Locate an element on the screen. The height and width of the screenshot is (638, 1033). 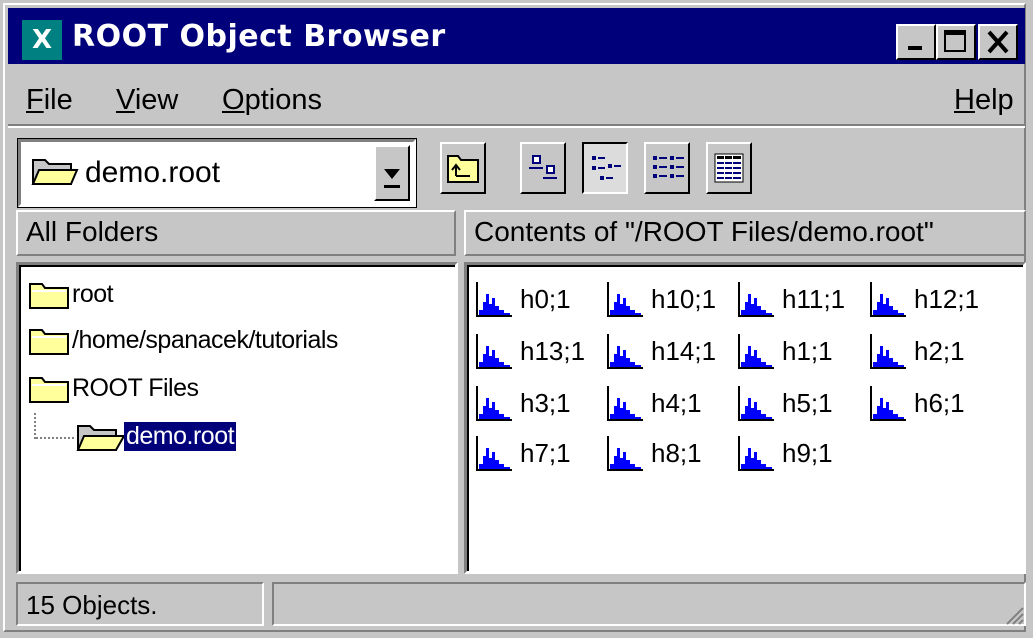
window-title: ROOT Object Browser is located at coordinates (259, 36).